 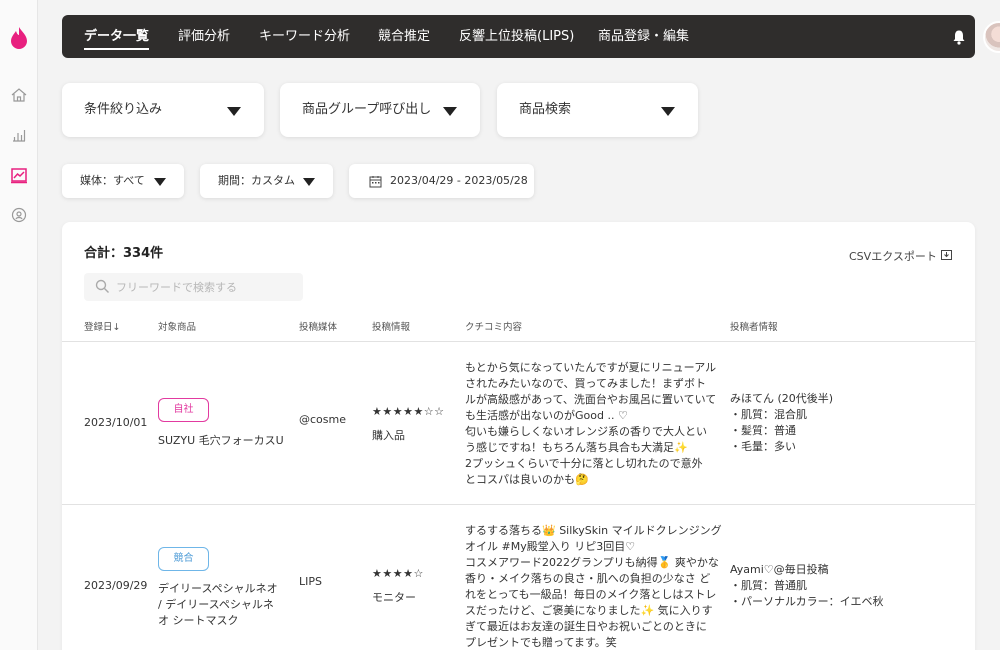 I want to click on tab-product-register: 商品登録・編集, so click(x=643, y=36).